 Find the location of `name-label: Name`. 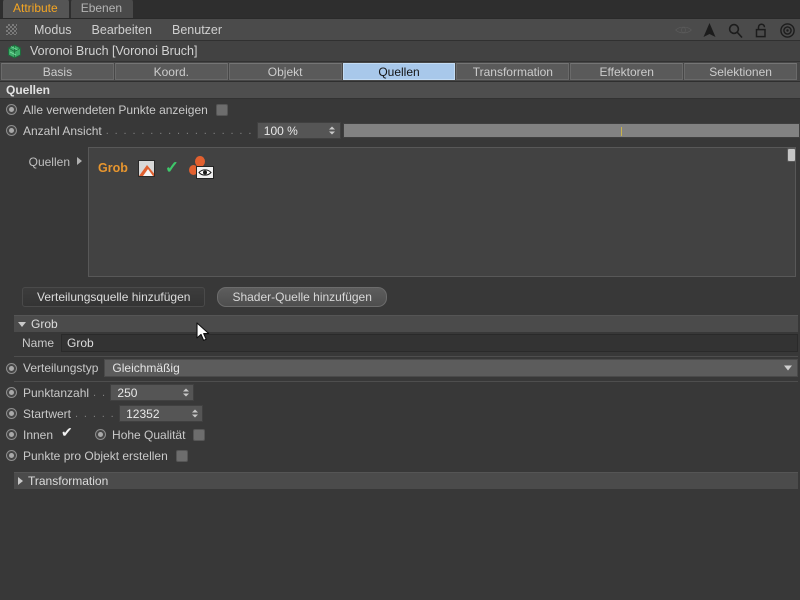

name-label: Name is located at coordinates (38, 343).